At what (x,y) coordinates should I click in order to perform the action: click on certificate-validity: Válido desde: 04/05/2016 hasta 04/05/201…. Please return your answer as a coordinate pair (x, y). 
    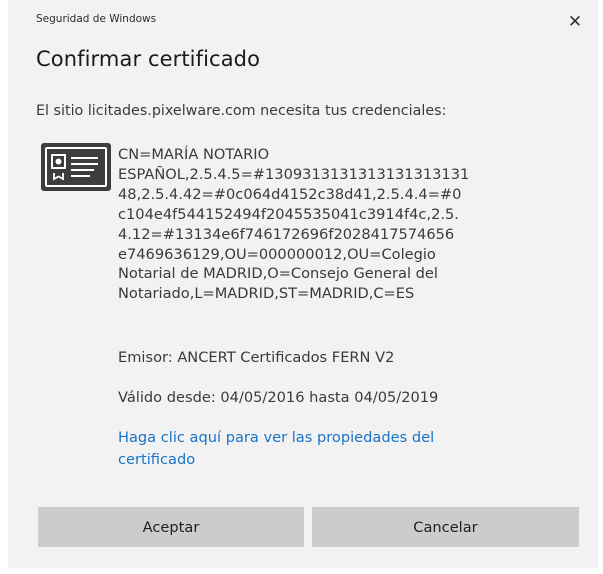
    Looking at the image, I should click on (278, 397).